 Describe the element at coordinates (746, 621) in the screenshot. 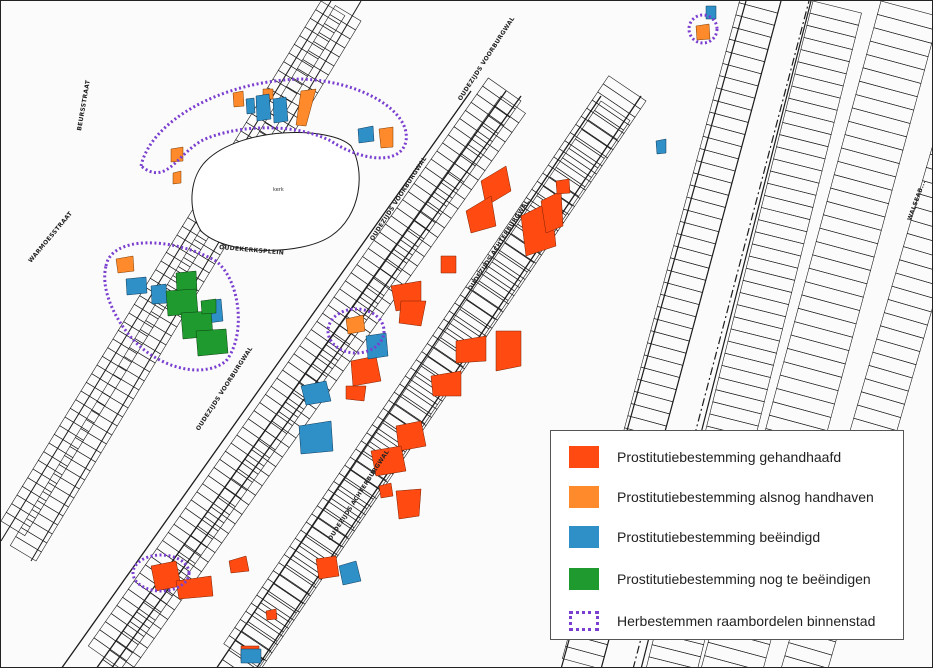

I see `legend-label: Herbestemmen raambordelen binnenstad` at that location.